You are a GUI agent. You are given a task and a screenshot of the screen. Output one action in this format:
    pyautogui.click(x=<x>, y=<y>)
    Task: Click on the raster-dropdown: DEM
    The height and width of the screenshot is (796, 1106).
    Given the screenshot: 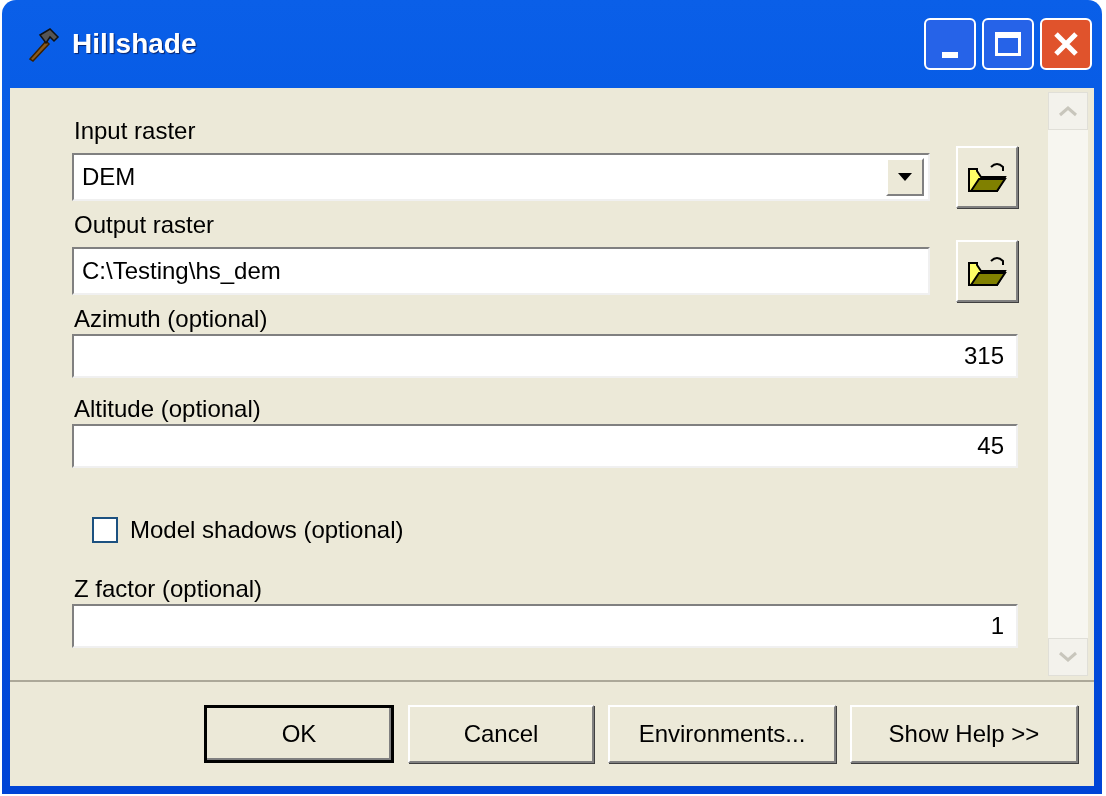 What is the action you would take?
    pyautogui.click(x=501, y=177)
    